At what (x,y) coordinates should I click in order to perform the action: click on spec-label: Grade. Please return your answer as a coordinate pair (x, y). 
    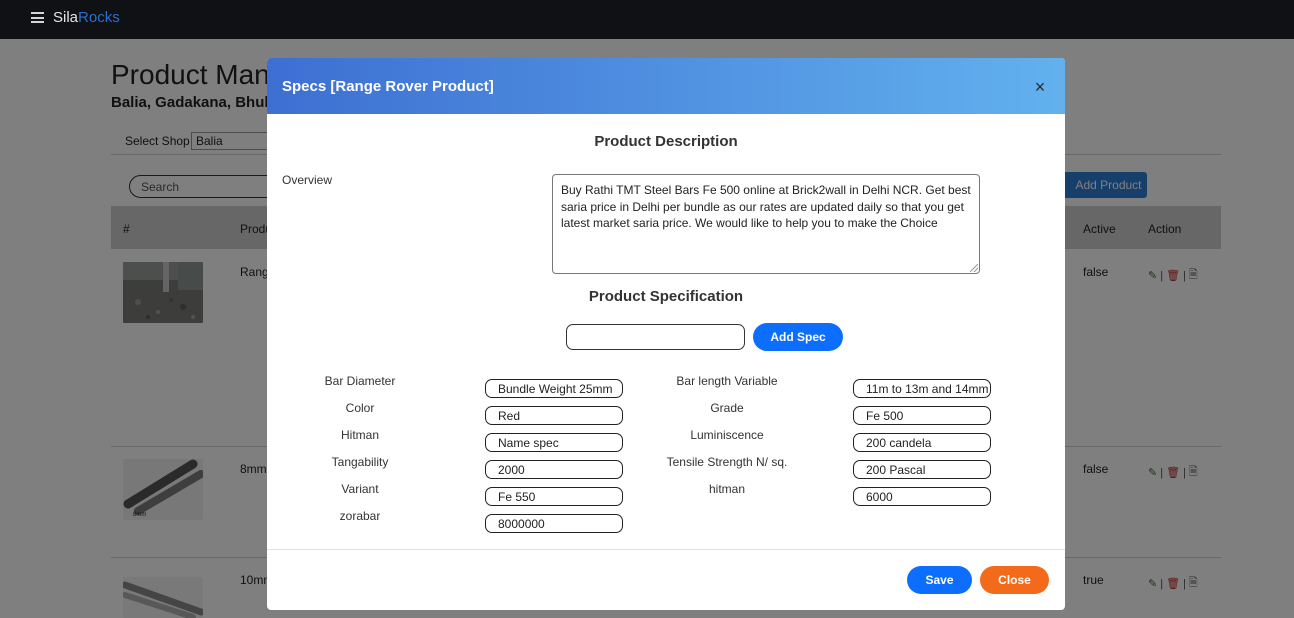
    Looking at the image, I should click on (727, 408).